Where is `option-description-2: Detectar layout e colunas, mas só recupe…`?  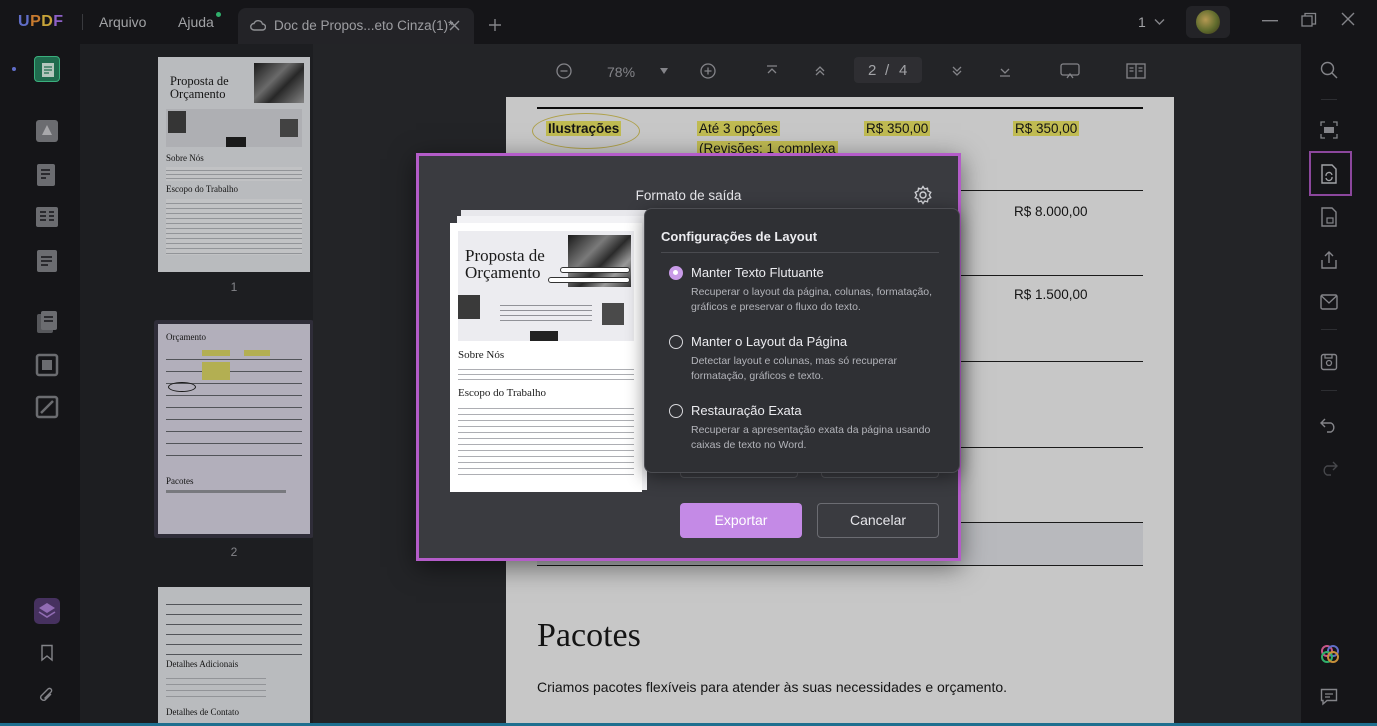 option-description-2: Detectar layout e colunas, mas só recupe… is located at coordinates (794, 368).